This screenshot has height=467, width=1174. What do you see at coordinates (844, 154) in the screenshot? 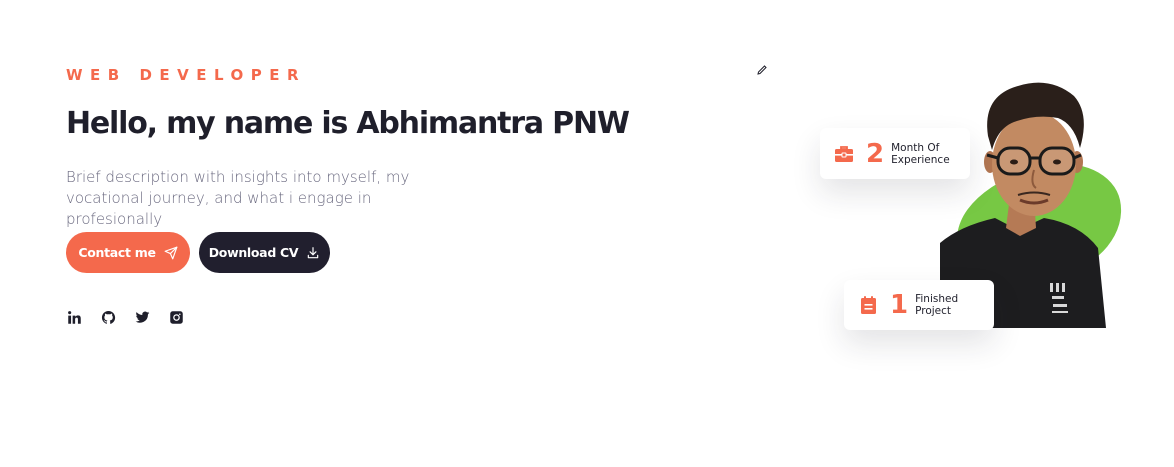
I see `briefcase-icon` at bounding box center [844, 154].